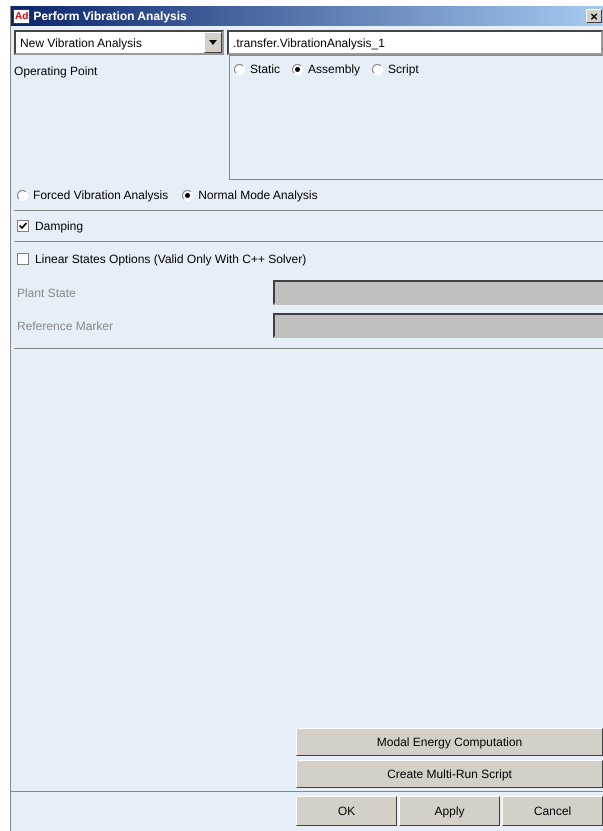 This screenshot has height=831, width=603. Describe the element at coordinates (170, 259) in the screenshot. I see `option-label: Linear States Options (Valid Only With C++ Solver)` at that location.